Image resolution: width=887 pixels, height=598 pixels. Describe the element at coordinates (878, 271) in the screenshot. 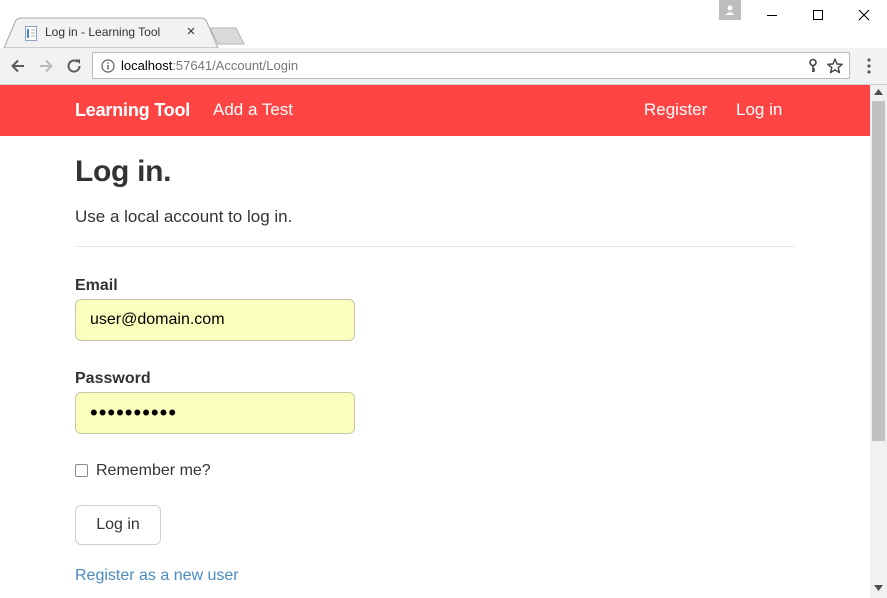

I see `scrollbar-thumb` at that location.